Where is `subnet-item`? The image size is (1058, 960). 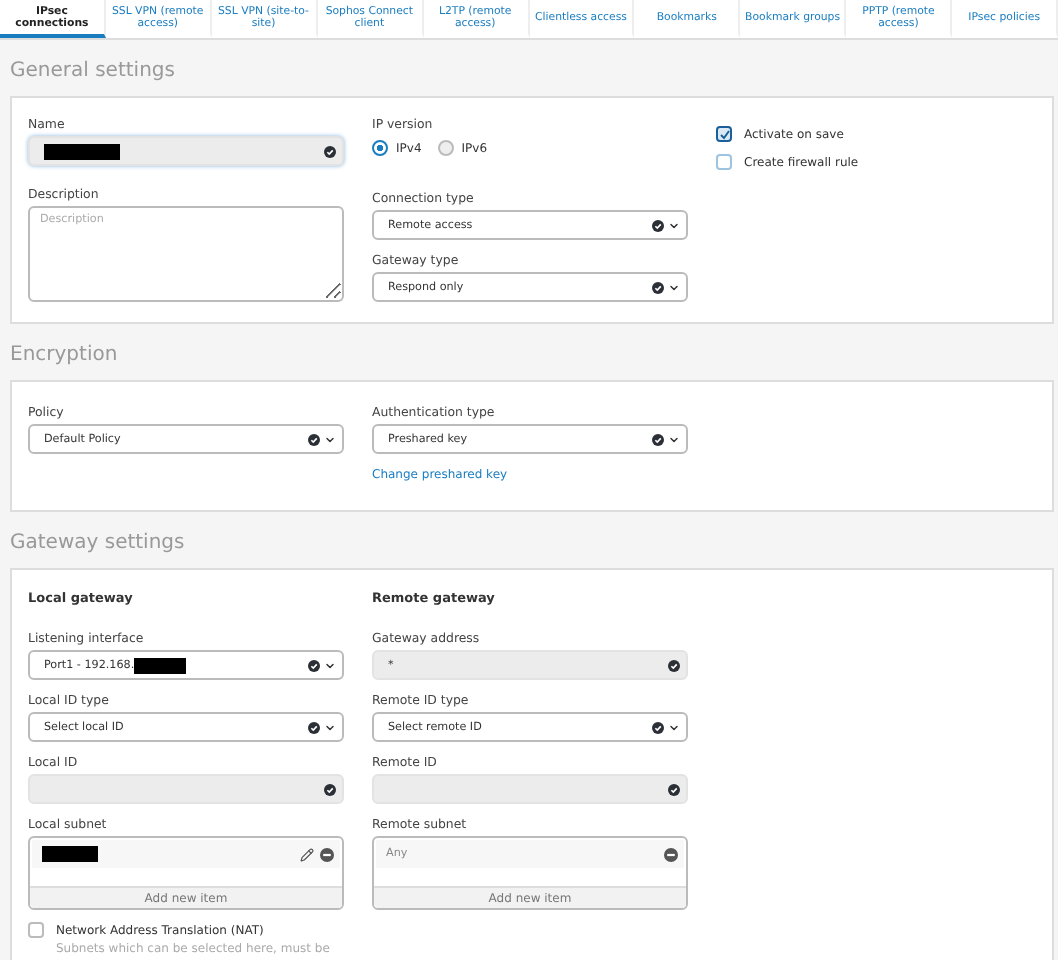 subnet-item is located at coordinates (186, 854).